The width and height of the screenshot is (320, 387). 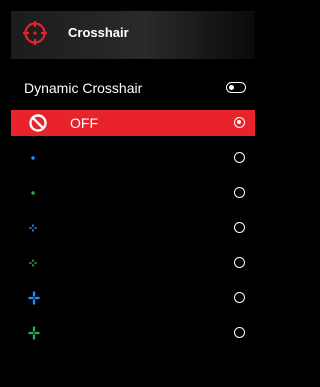 I want to click on crosshair-option-green-large-cross, so click(x=133, y=333).